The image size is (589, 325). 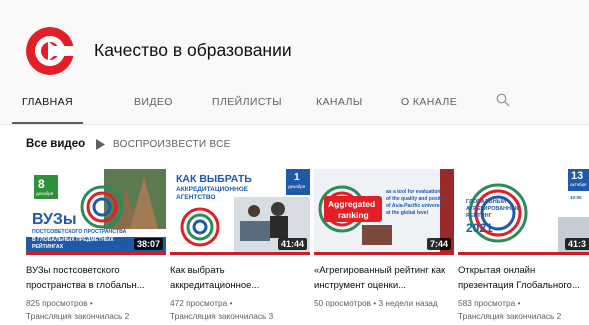 What do you see at coordinates (353, 215) in the screenshot?
I see `thumb-badge: ranking` at bounding box center [353, 215].